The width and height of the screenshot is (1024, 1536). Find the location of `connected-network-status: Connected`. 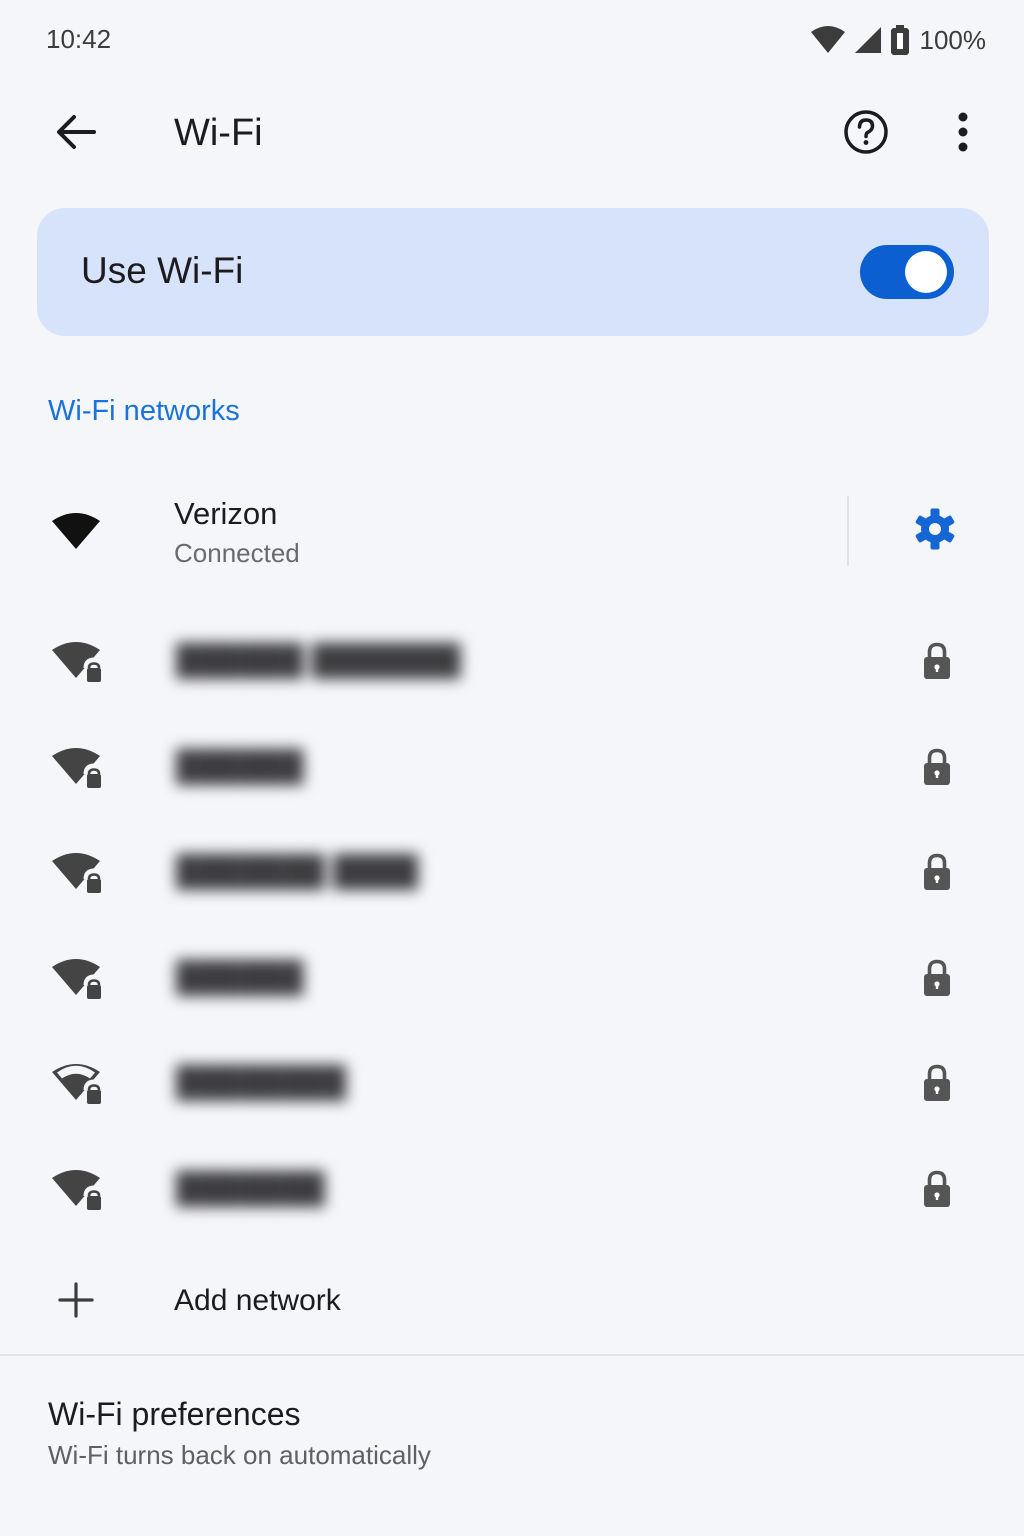

connected-network-status: Connected is located at coordinates (237, 553).